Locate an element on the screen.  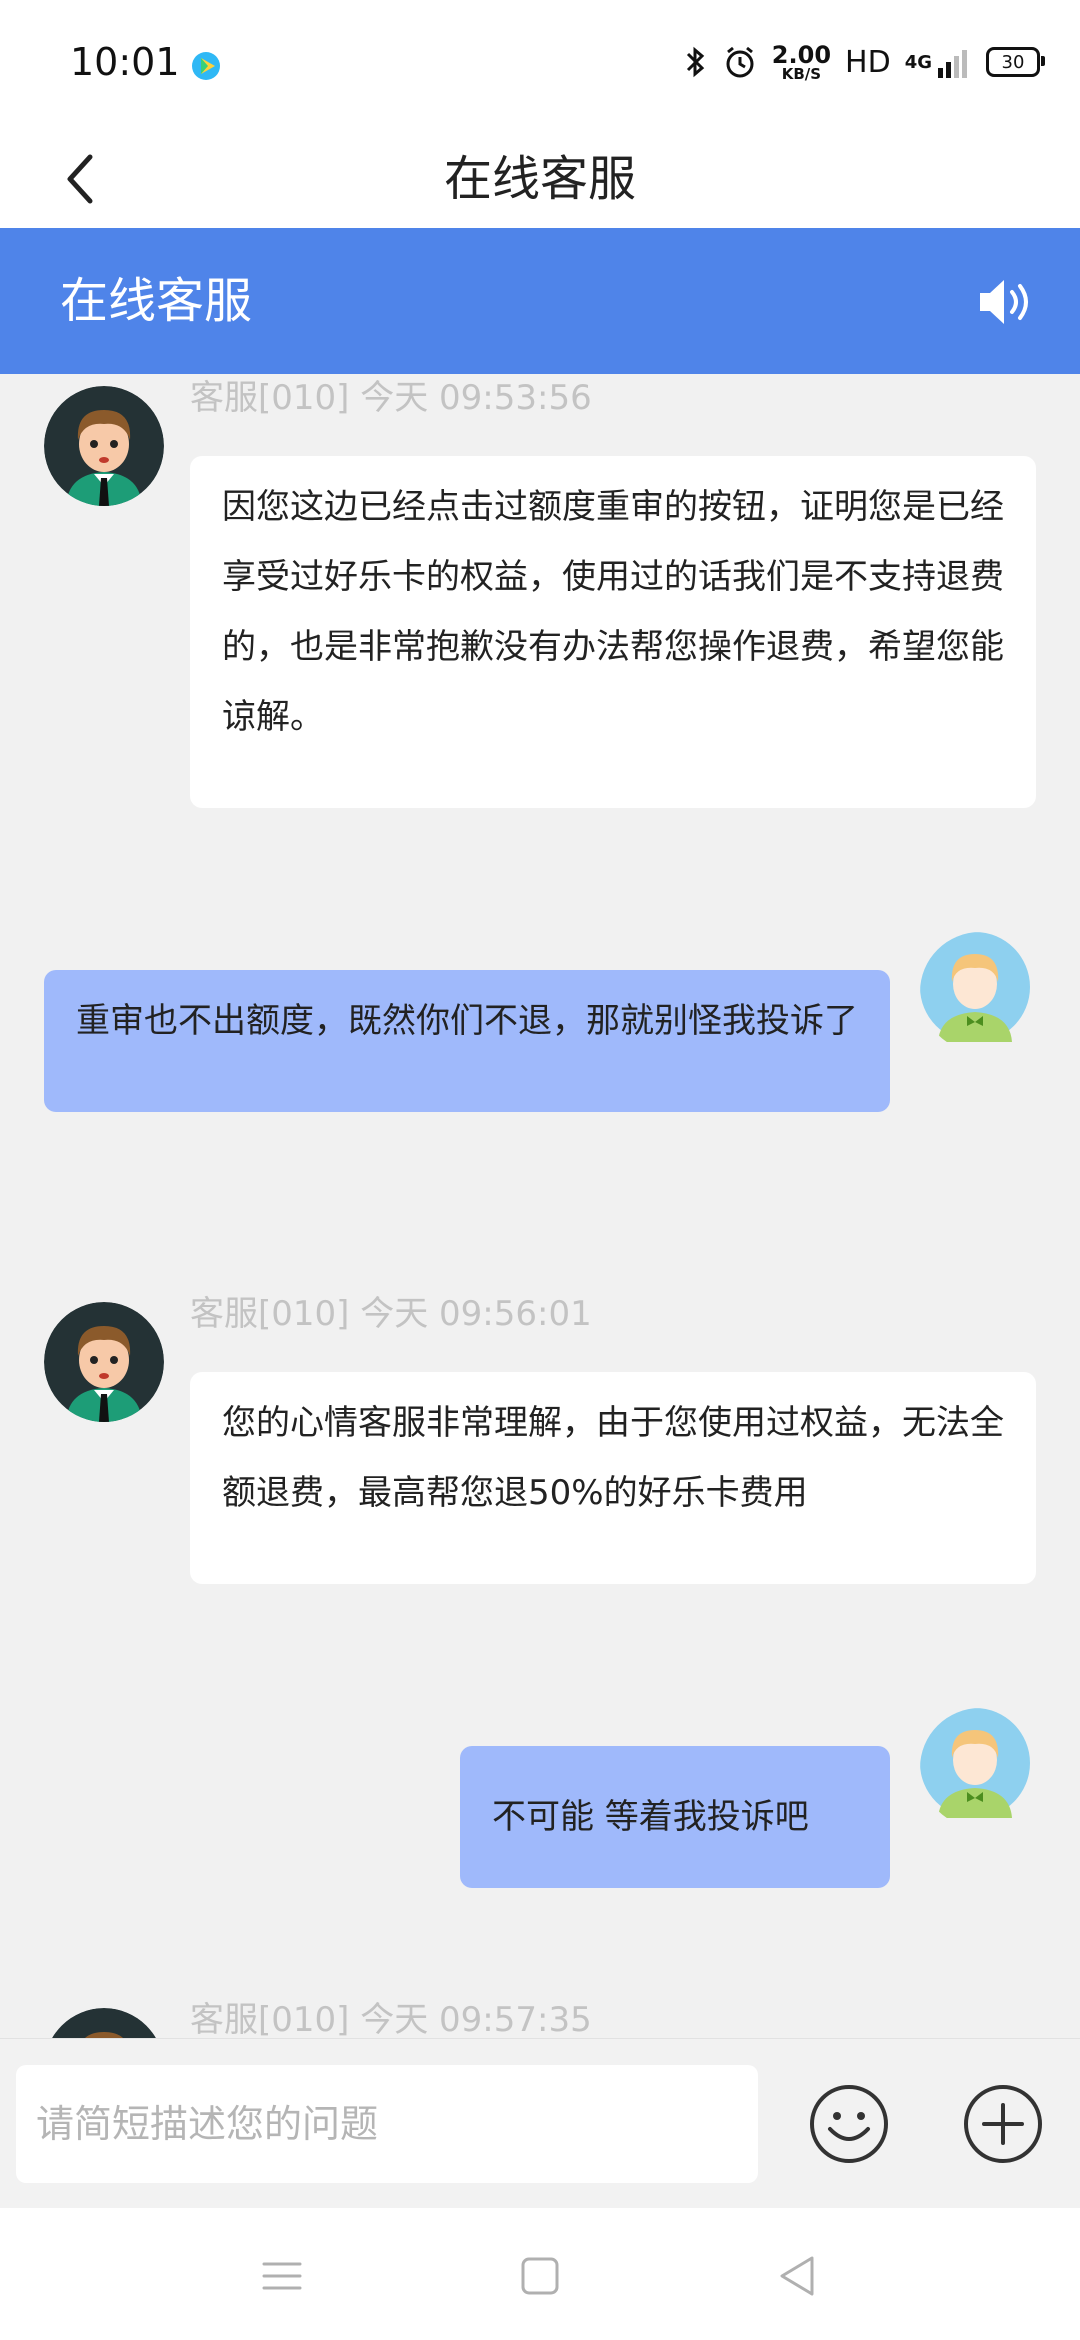
nav-bar: 在线客服 is located at coordinates (540, 179).